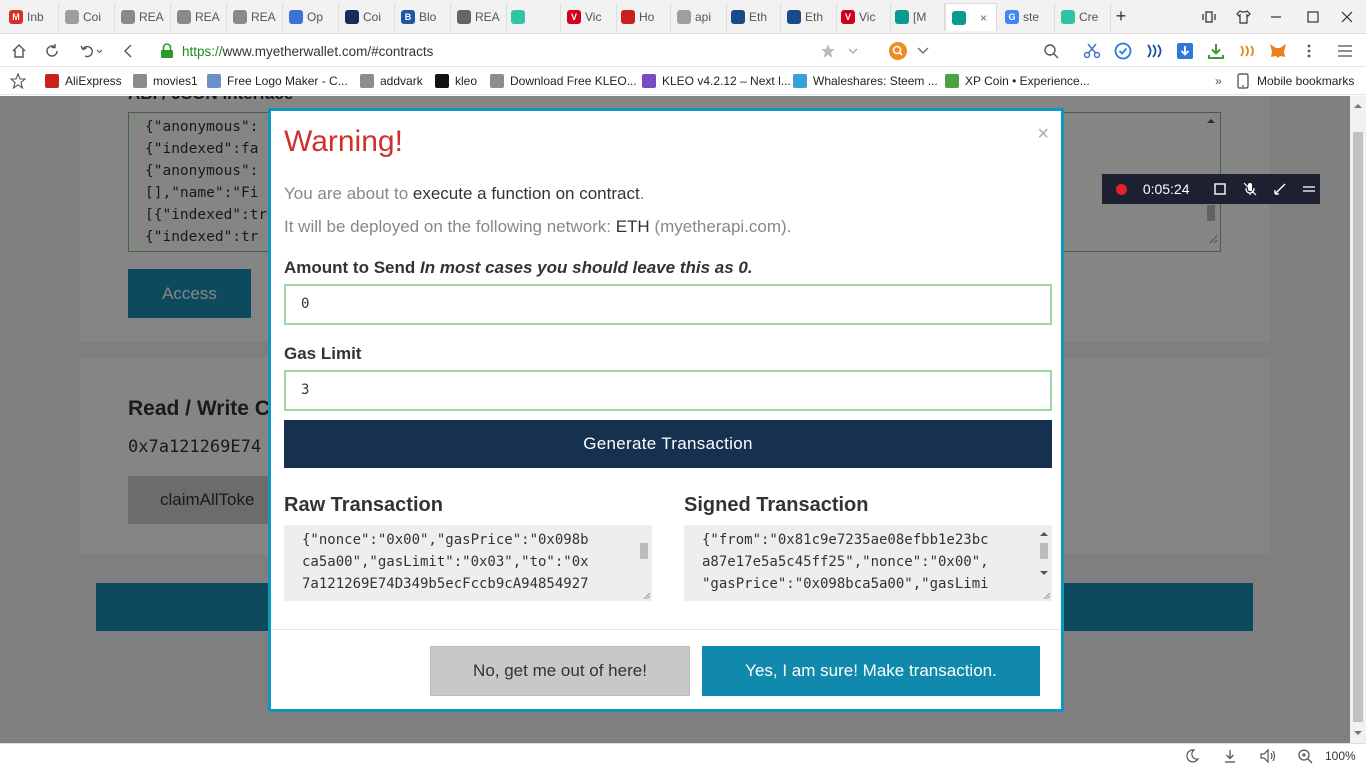 The height and width of the screenshot is (768, 1366). Describe the element at coordinates (1027, 17) in the screenshot. I see `browser-tab: Gste` at that location.